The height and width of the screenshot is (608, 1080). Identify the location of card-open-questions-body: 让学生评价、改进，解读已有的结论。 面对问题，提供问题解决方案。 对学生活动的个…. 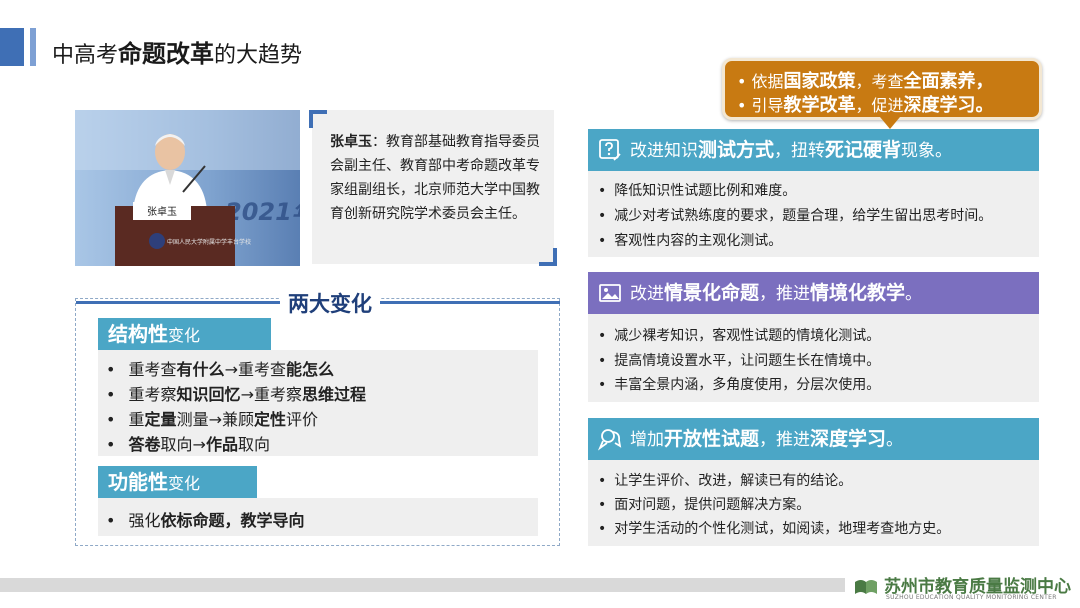
(813, 503).